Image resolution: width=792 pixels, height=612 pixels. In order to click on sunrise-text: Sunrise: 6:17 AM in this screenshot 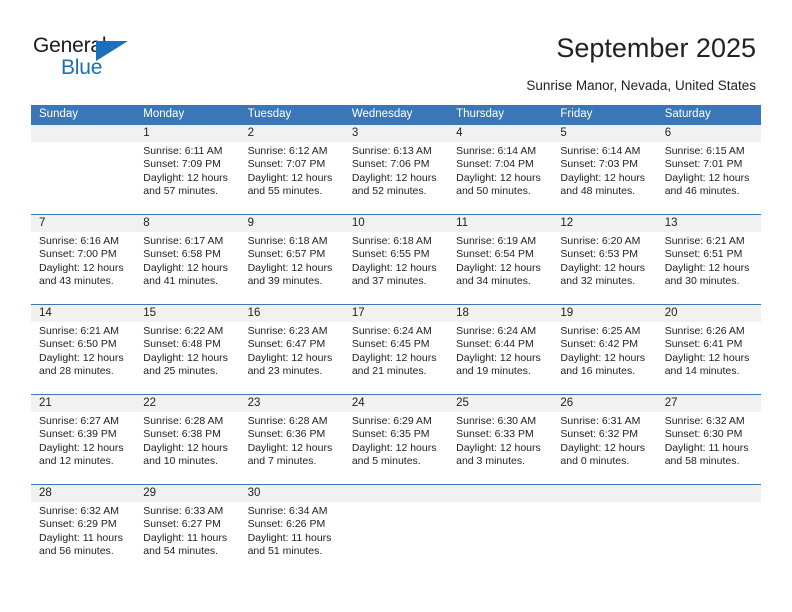, I will do `click(183, 241)`.